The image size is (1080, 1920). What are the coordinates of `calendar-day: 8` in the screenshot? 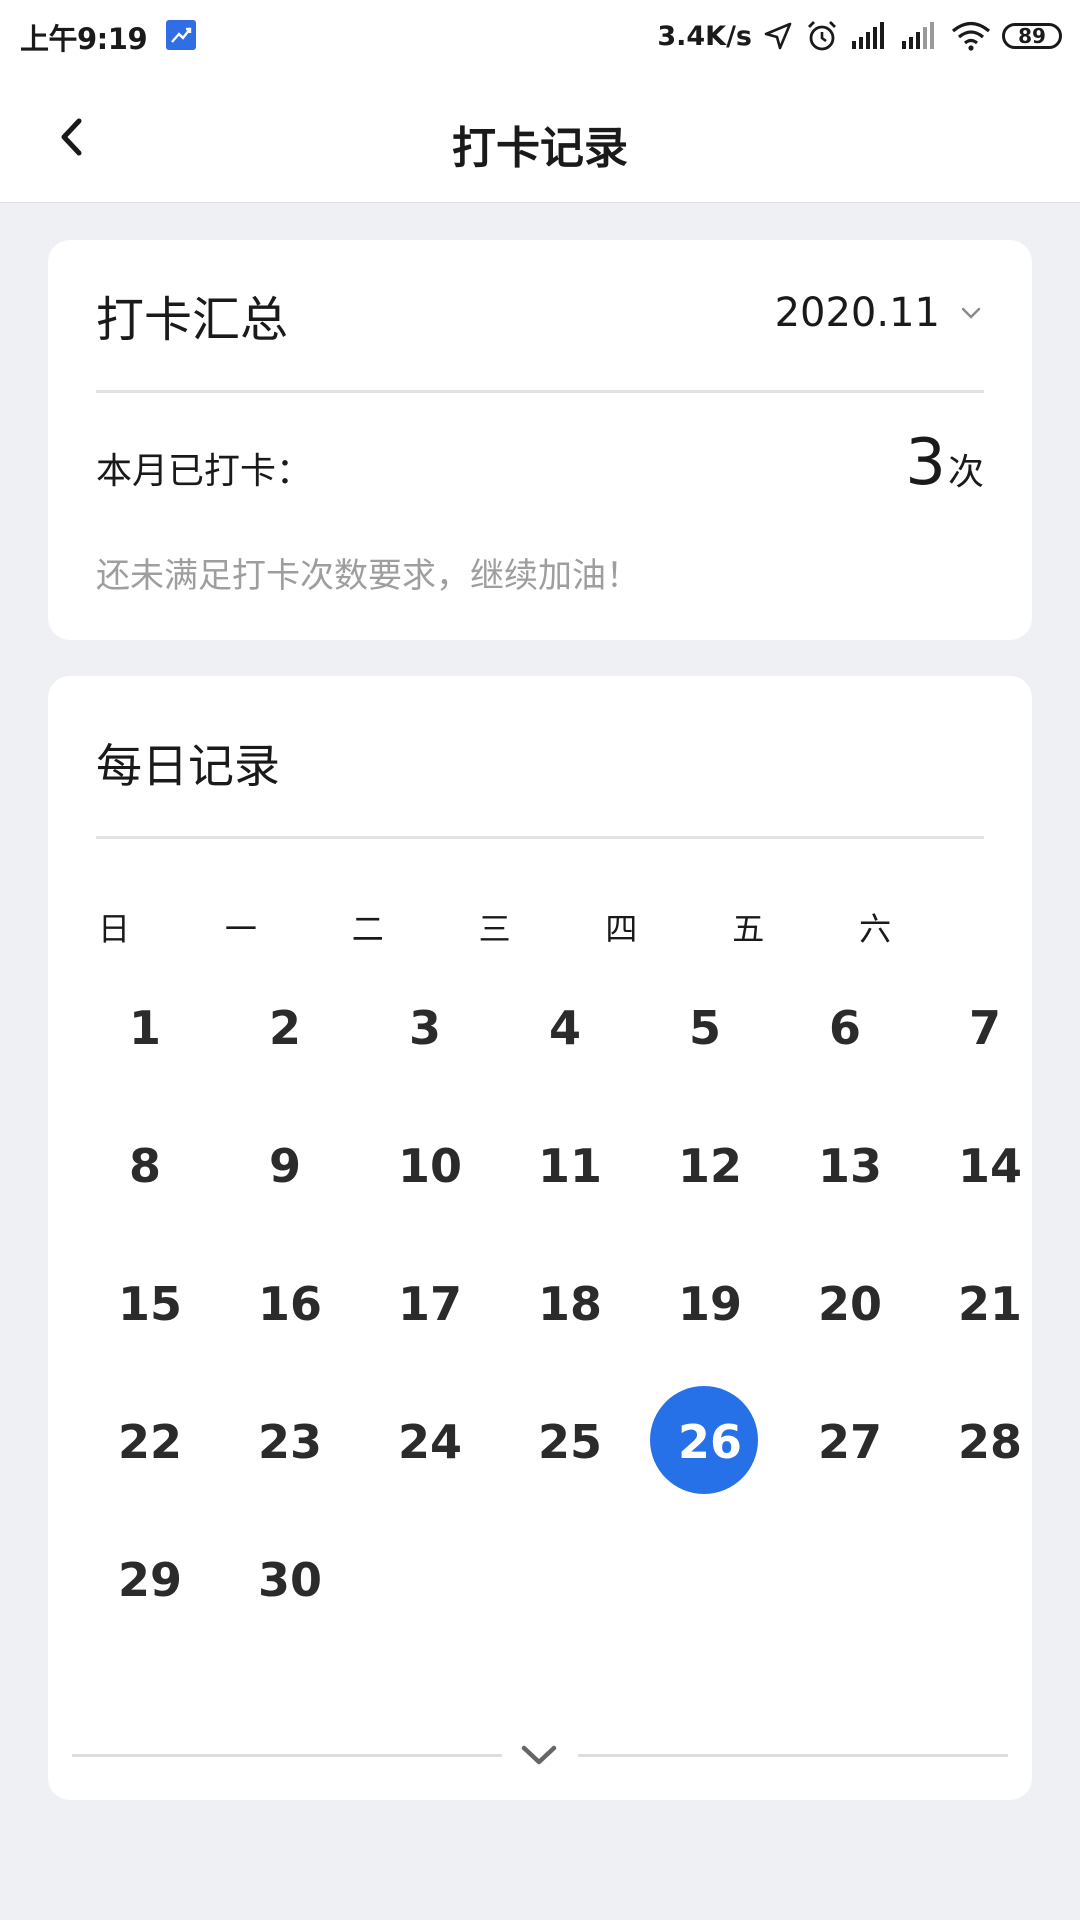 It's located at (166, 1203).